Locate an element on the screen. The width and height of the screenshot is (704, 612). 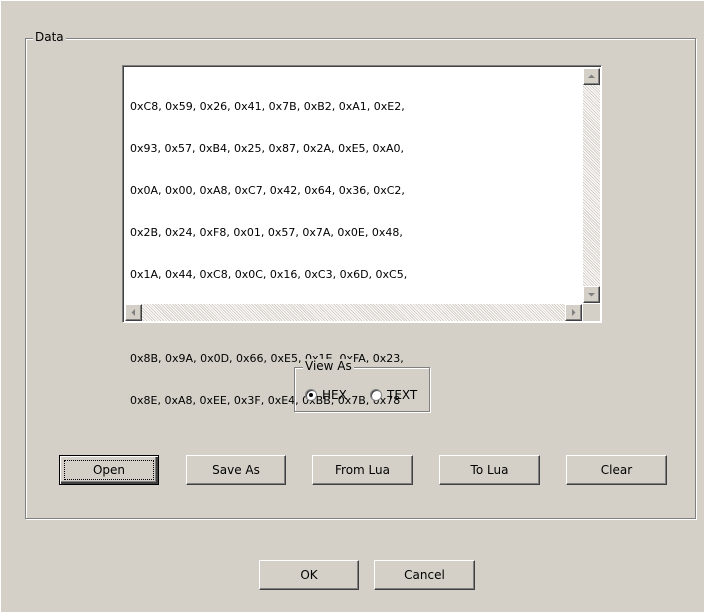
arrow-right-icon is located at coordinates (574, 312).